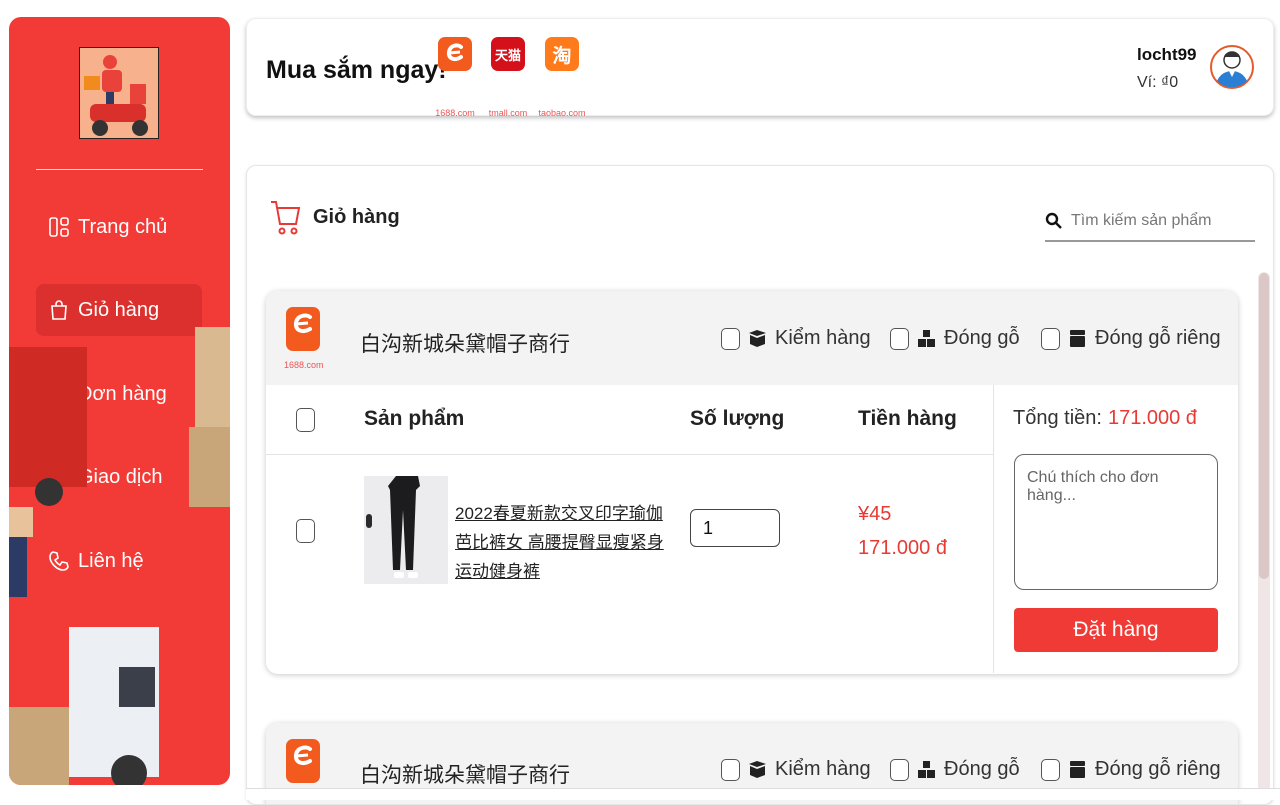 The image size is (1280, 805). I want to click on column-price: Tiền hàng, so click(907, 418).